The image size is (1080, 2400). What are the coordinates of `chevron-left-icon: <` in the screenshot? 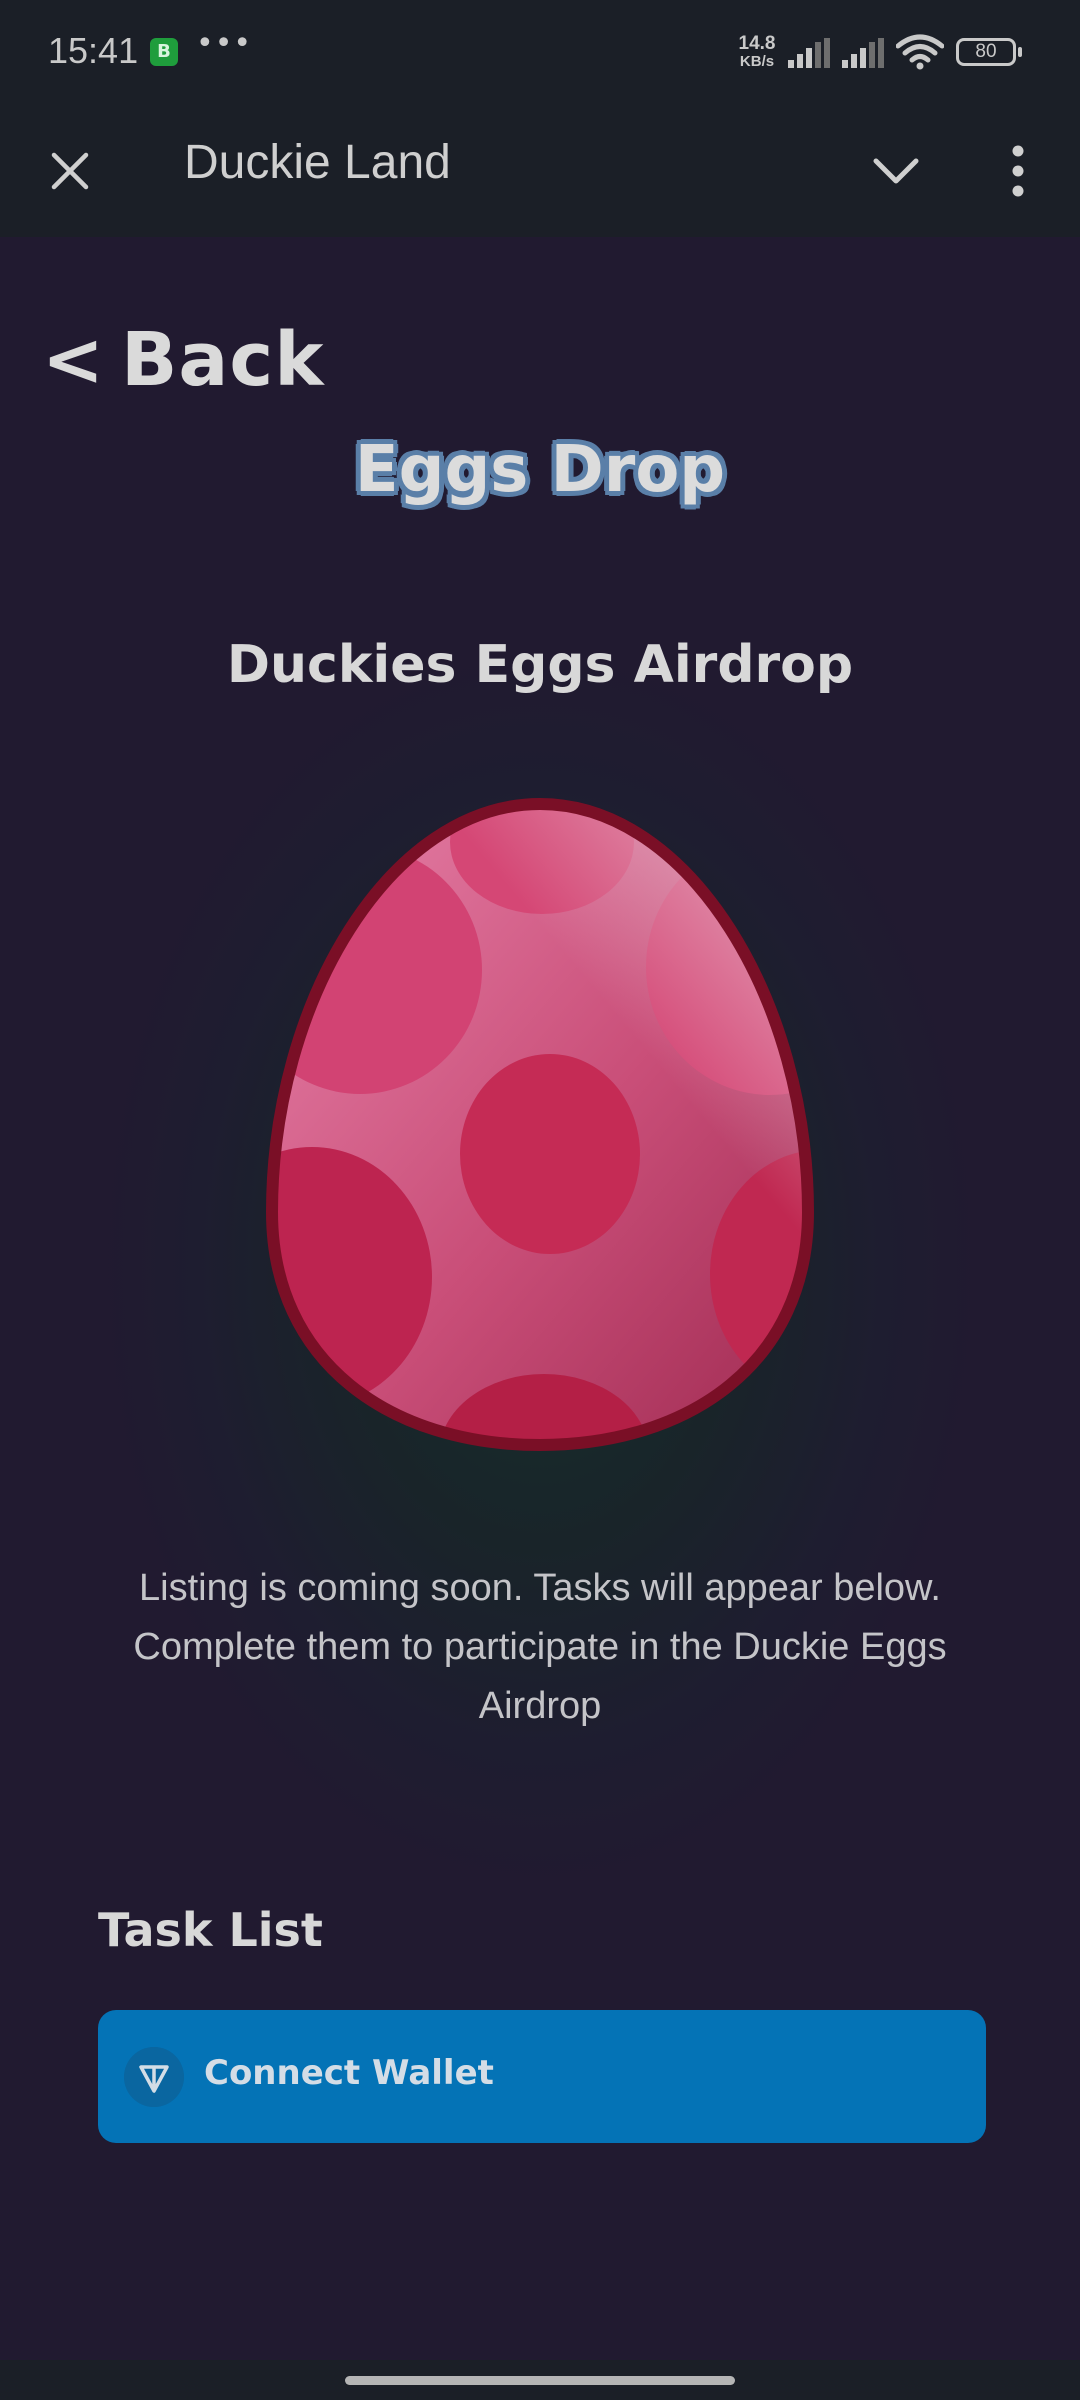 It's located at (74, 360).